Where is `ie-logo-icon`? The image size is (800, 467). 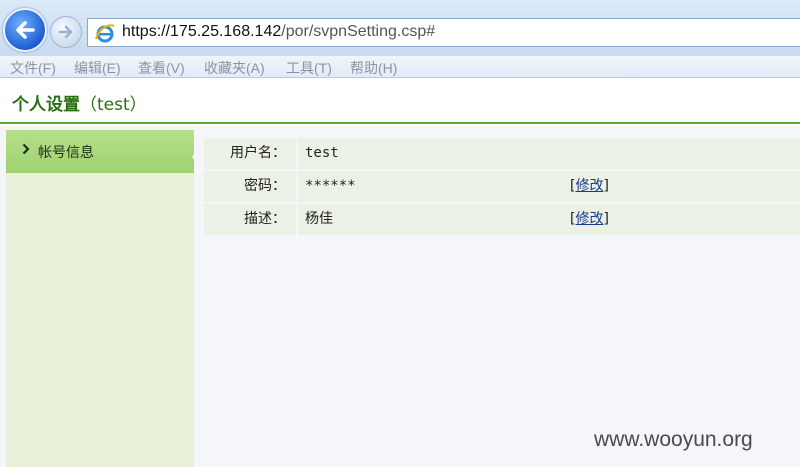
ie-logo-icon is located at coordinates (105, 33).